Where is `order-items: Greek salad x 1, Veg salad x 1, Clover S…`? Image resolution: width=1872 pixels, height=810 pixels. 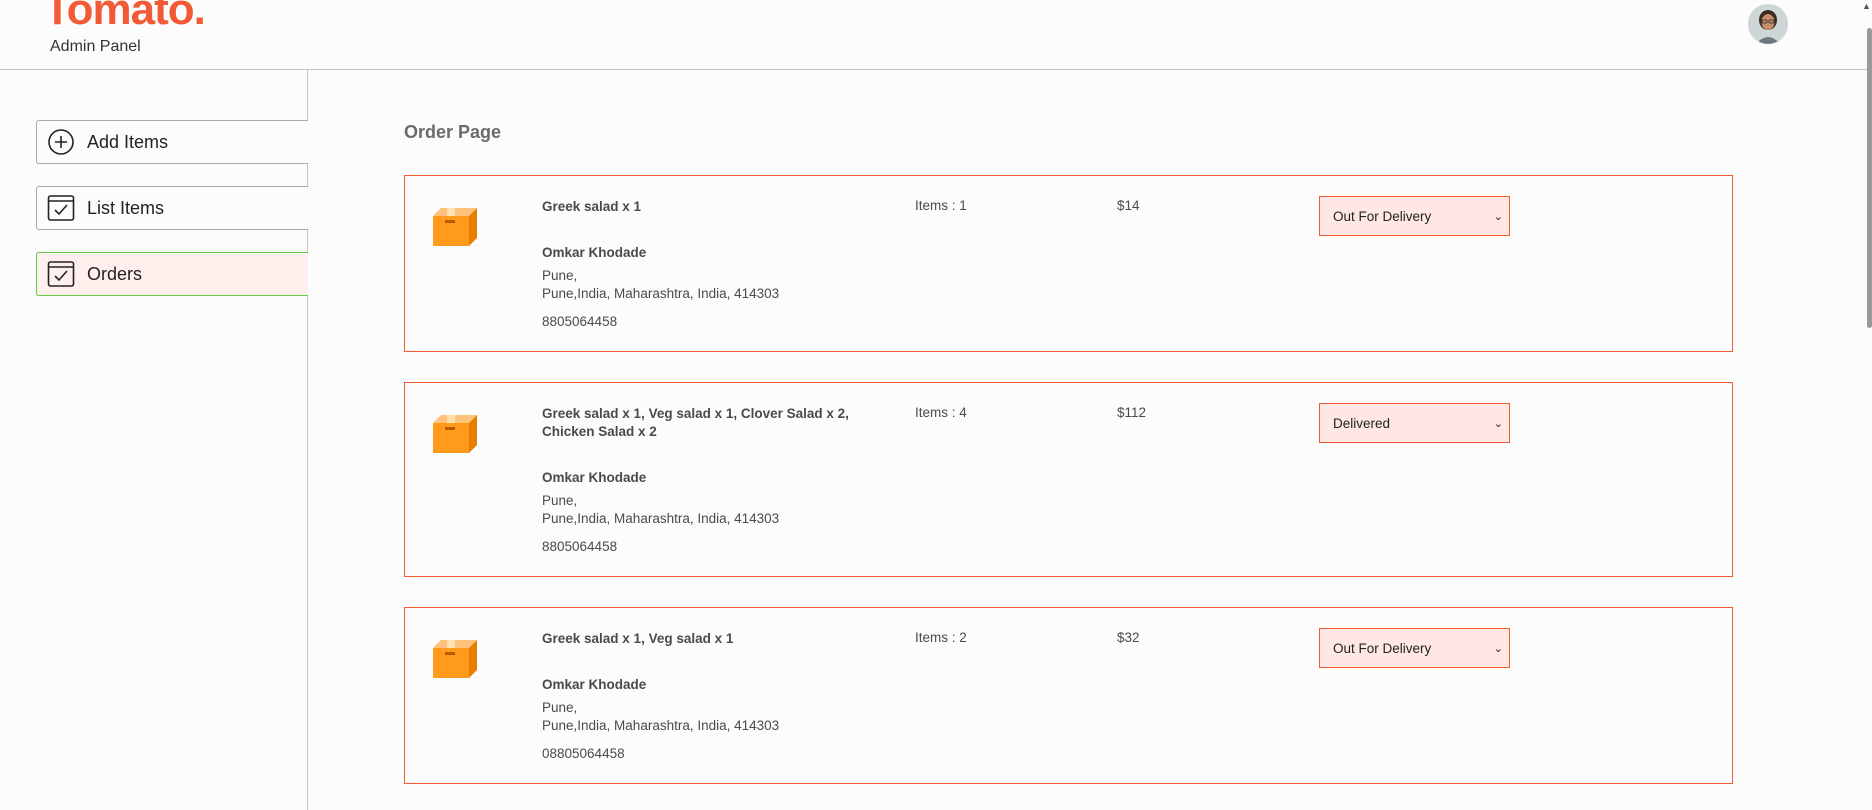 order-items: Greek salad x 1, Veg salad x 1, Clover S… is located at coordinates (695, 422).